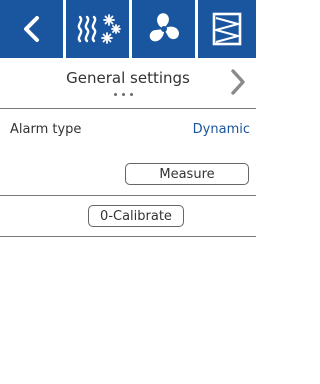  I want to click on alarm-type-value: Dynamic, so click(221, 129).